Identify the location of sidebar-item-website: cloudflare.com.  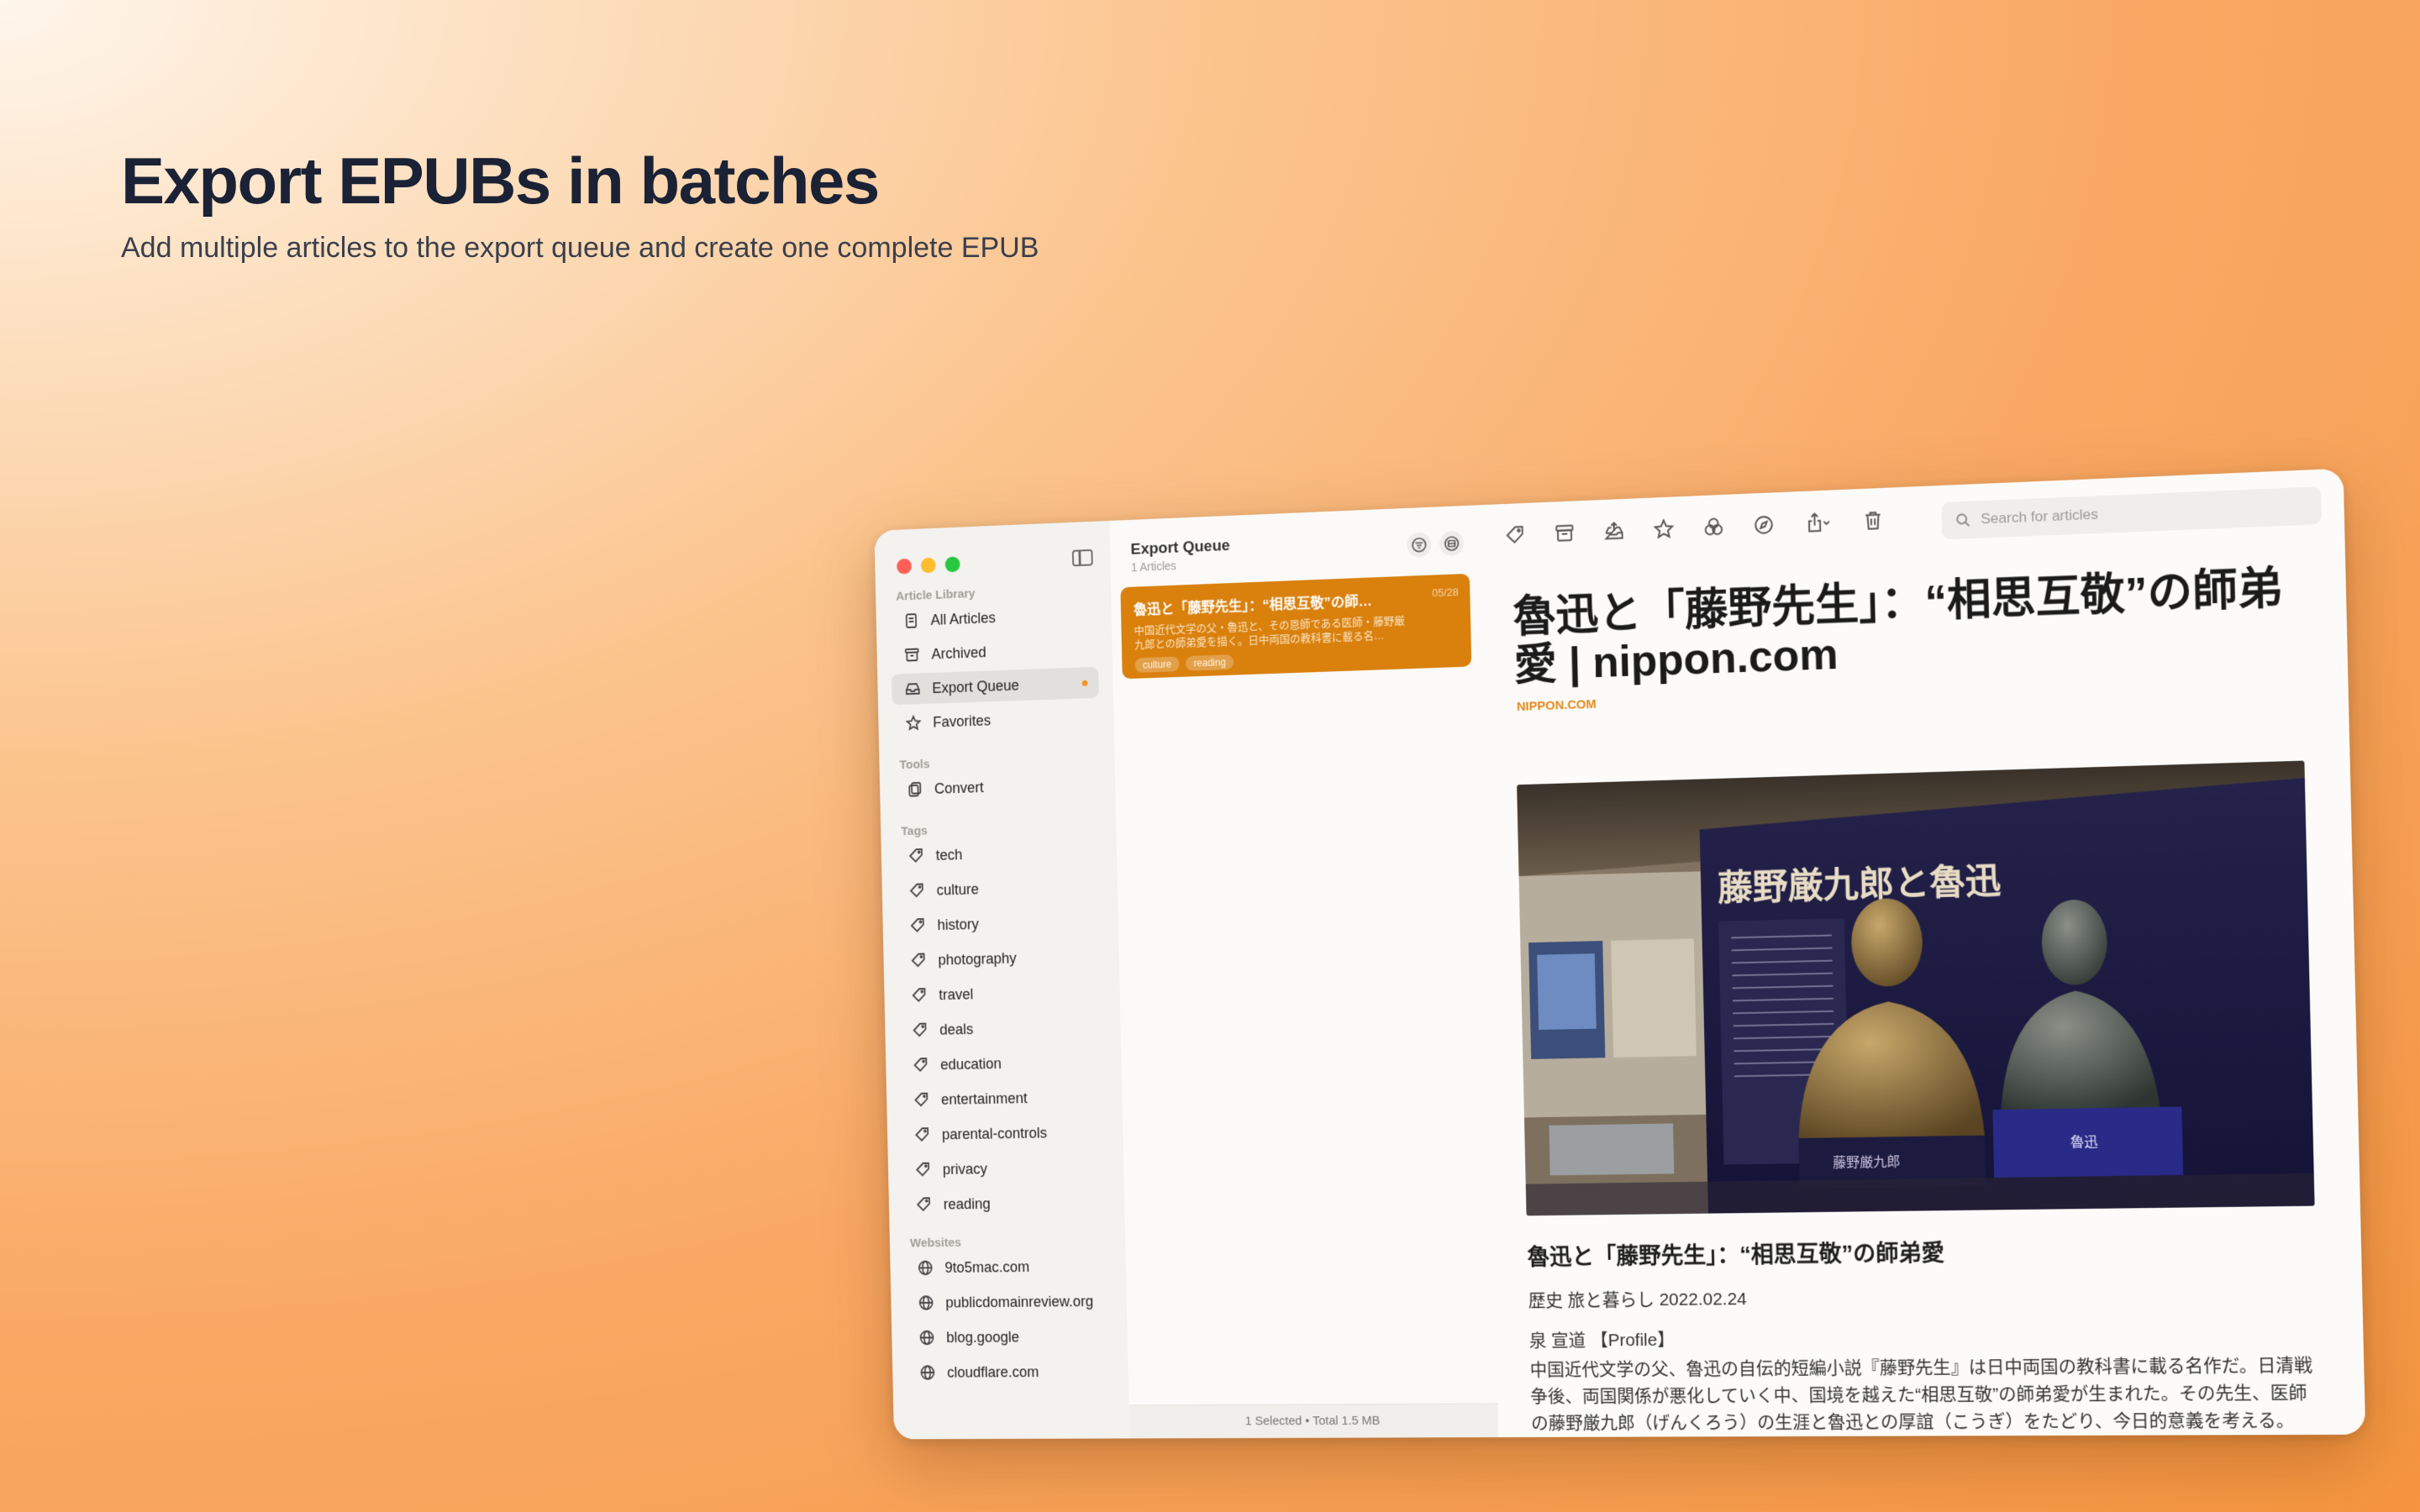
(1011, 1372).